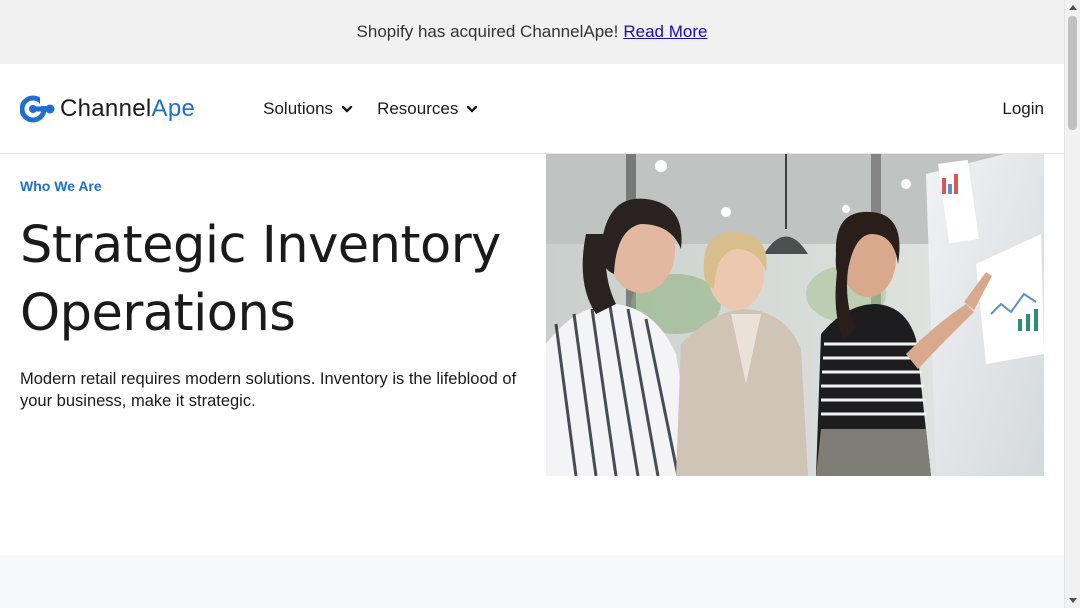 This screenshot has width=1080, height=608. What do you see at coordinates (487, 31) in the screenshot?
I see `announcement-message: Shopify has acquired ChannelApe!` at bounding box center [487, 31].